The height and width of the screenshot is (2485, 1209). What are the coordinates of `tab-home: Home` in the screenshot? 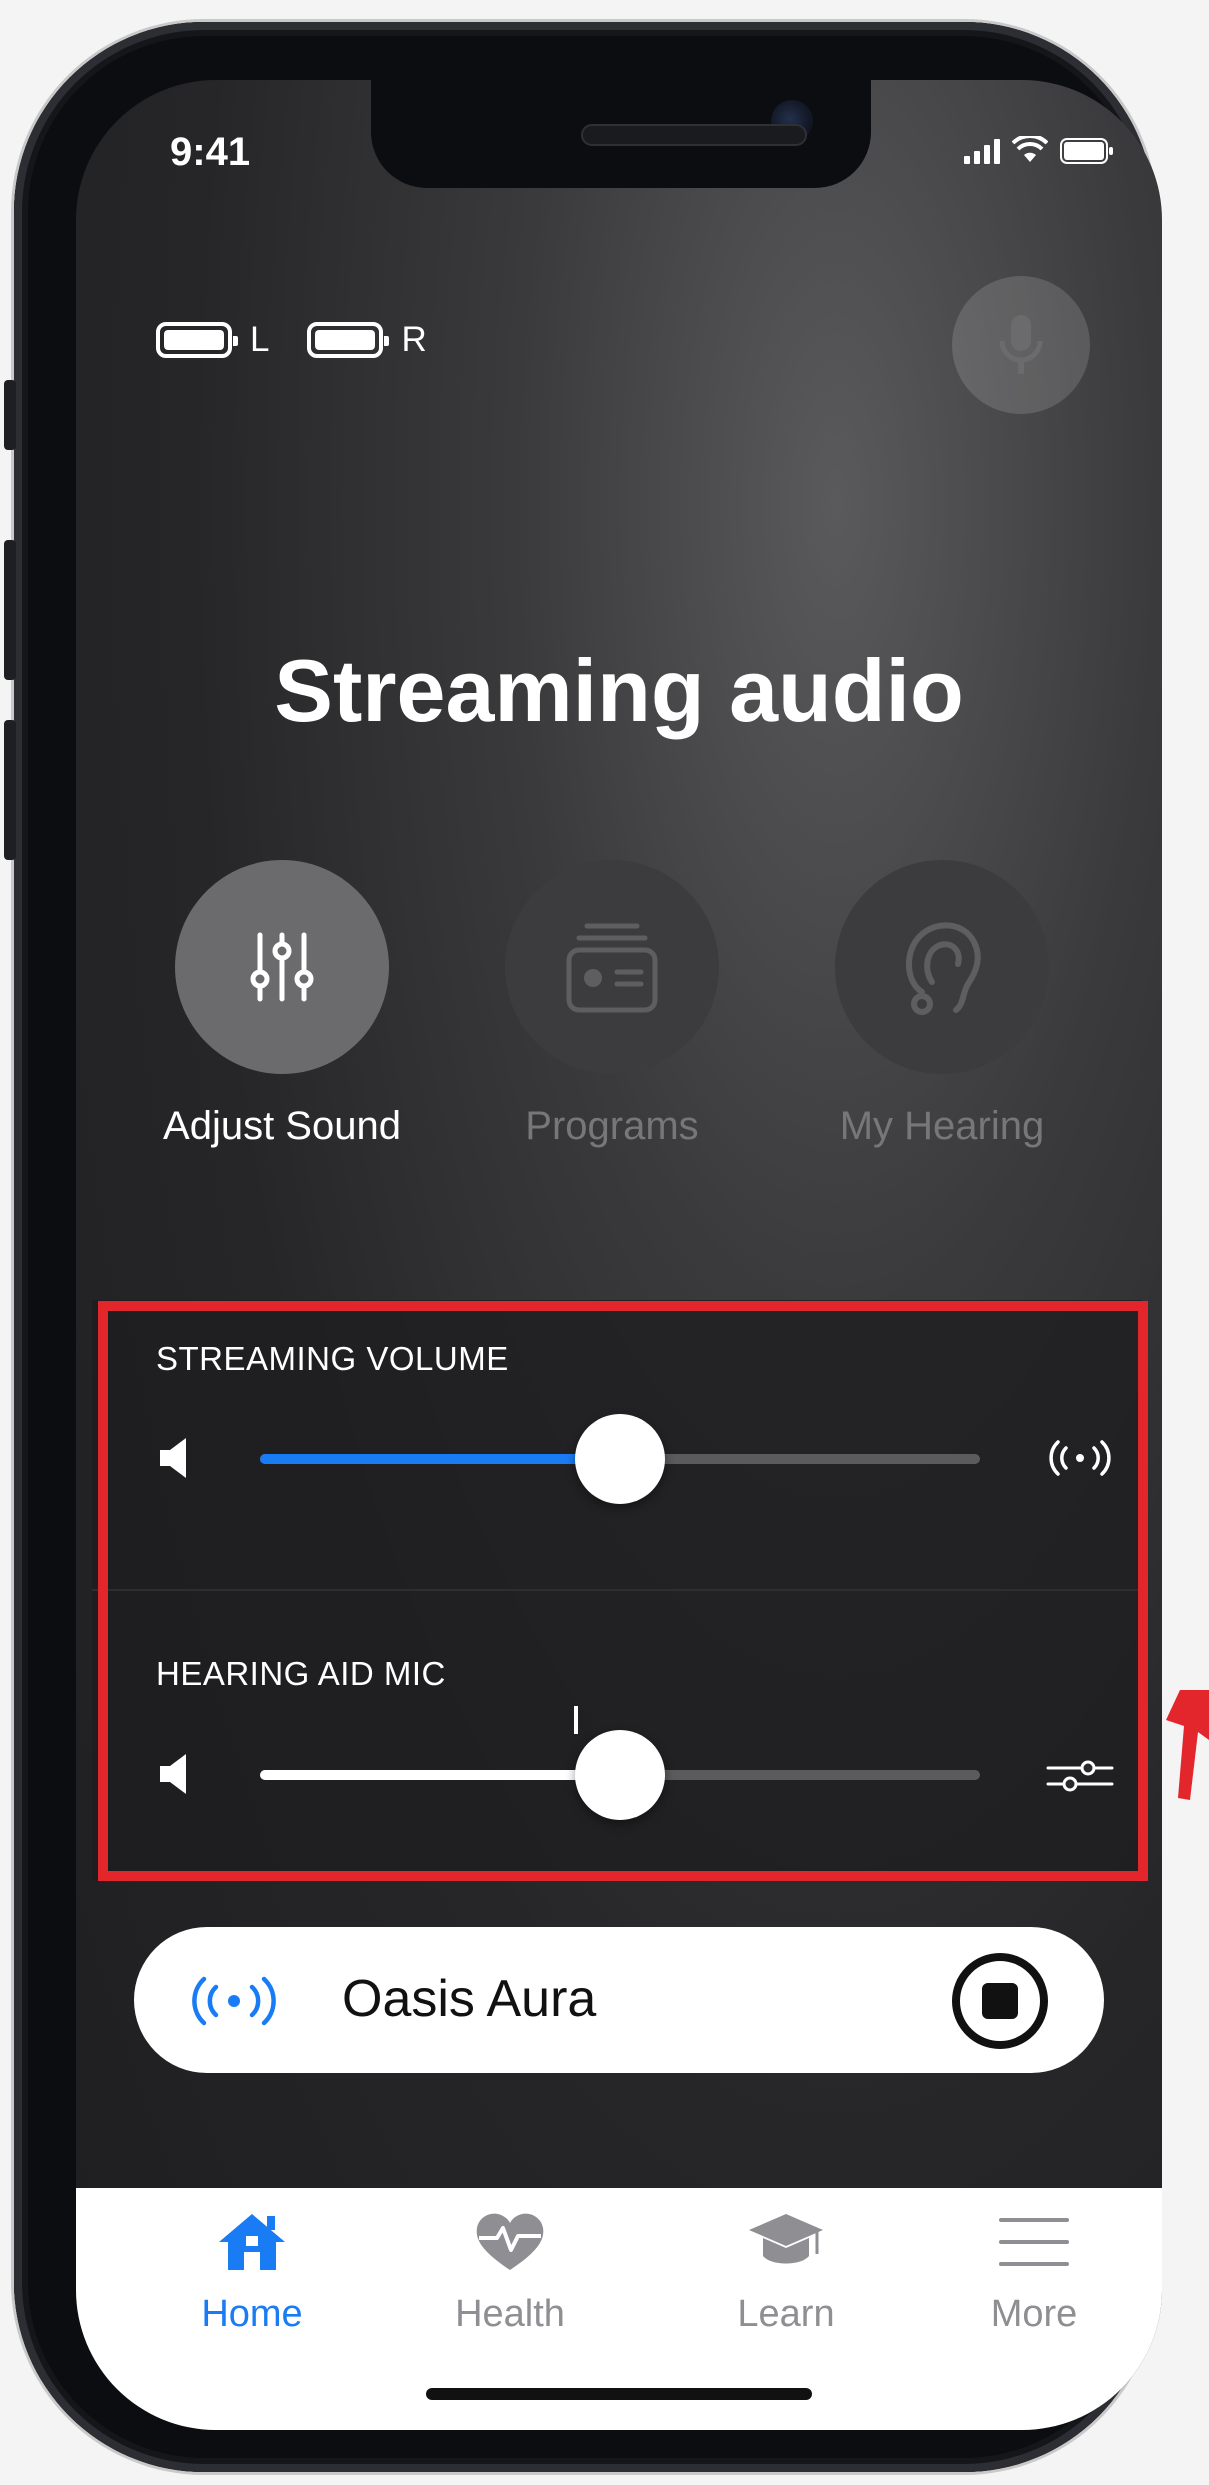 It's located at (252, 2273).